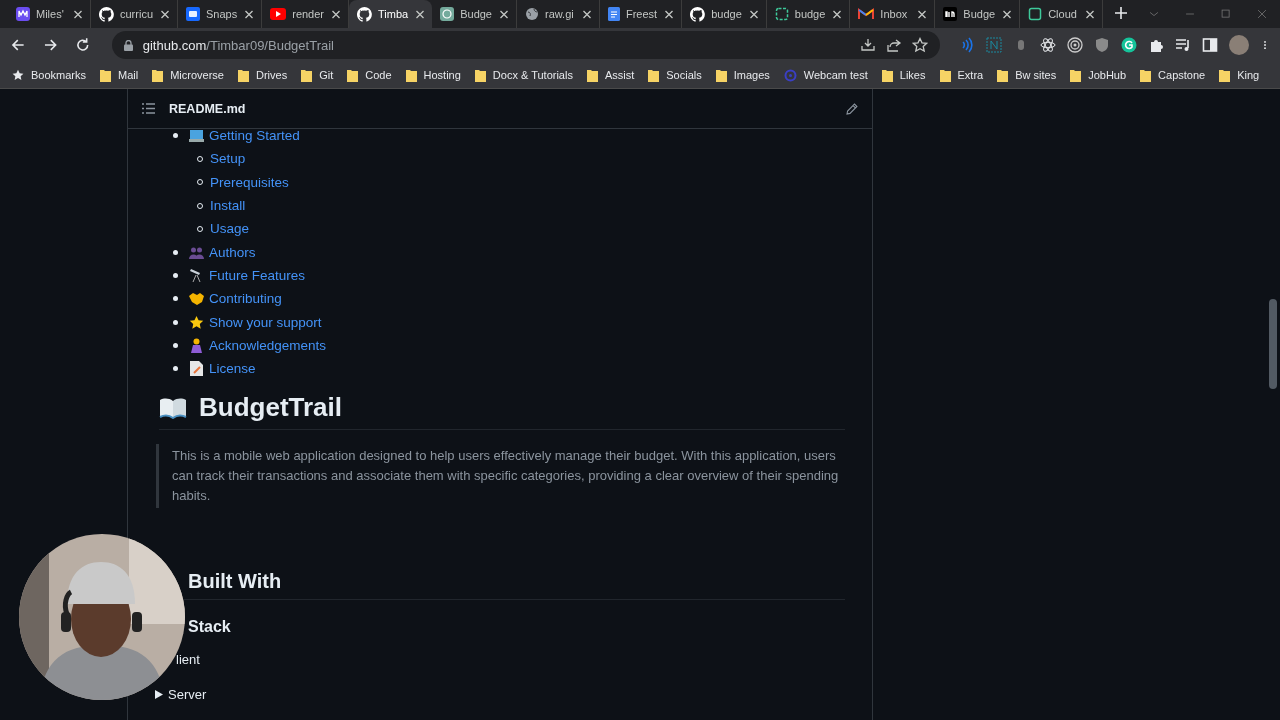  What do you see at coordinates (228, 159) in the screenshot?
I see `toc-link: Setup` at bounding box center [228, 159].